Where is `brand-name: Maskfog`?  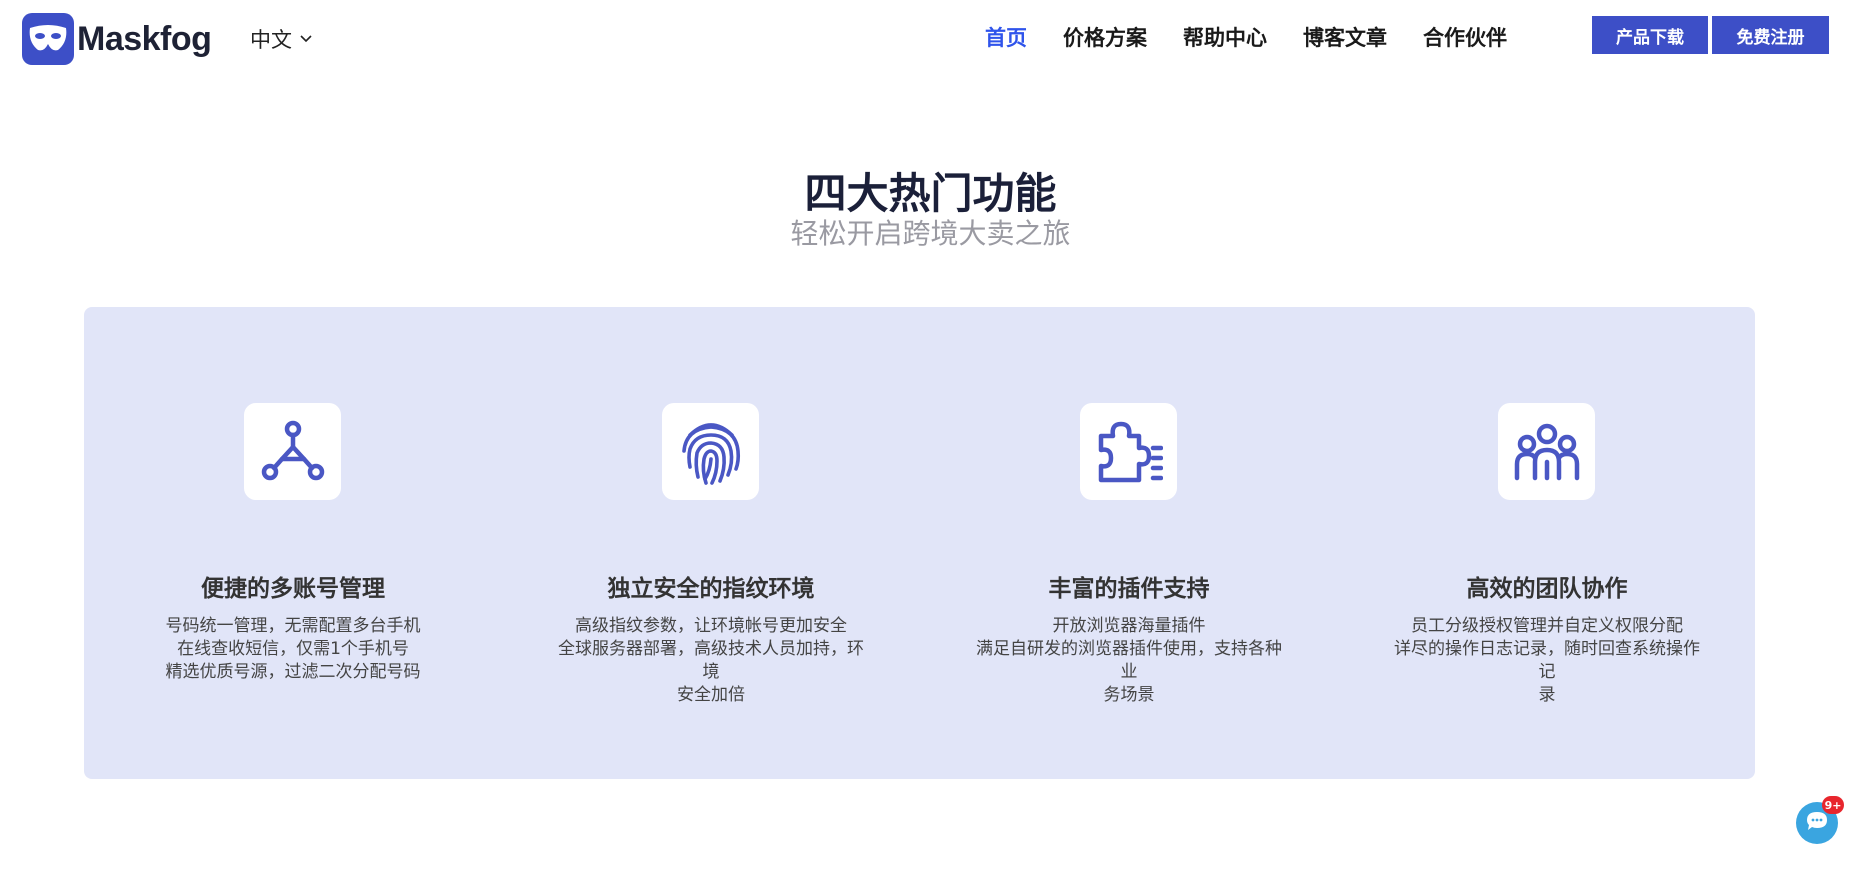 brand-name: Maskfog is located at coordinates (144, 38).